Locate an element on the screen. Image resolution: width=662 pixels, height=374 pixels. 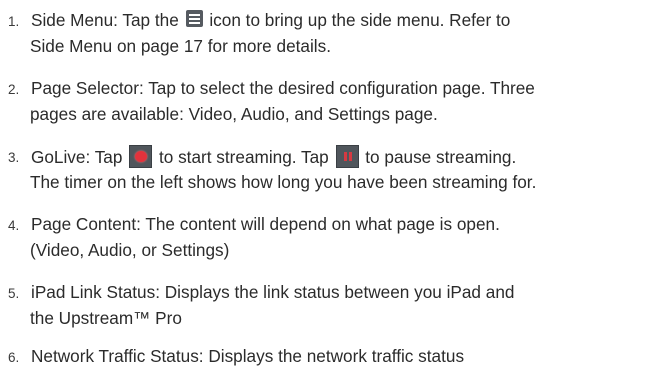
list-number: 5. is located at coordinates (14, 293).